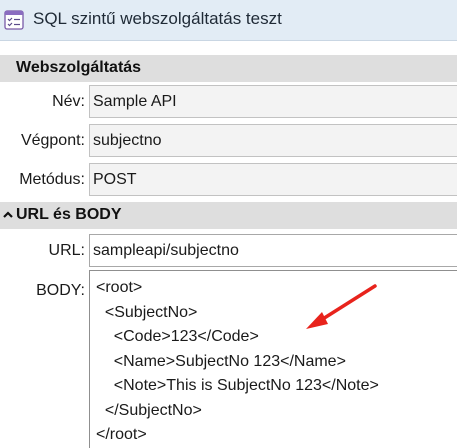 This screenshot has width=457, height=448. I want to click on body-line: </root>, so click(121, 434).